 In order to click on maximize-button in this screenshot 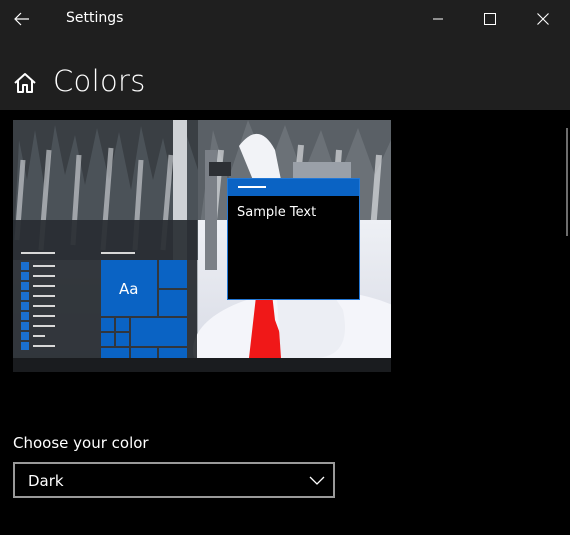, I will do `click(490, 19)`.